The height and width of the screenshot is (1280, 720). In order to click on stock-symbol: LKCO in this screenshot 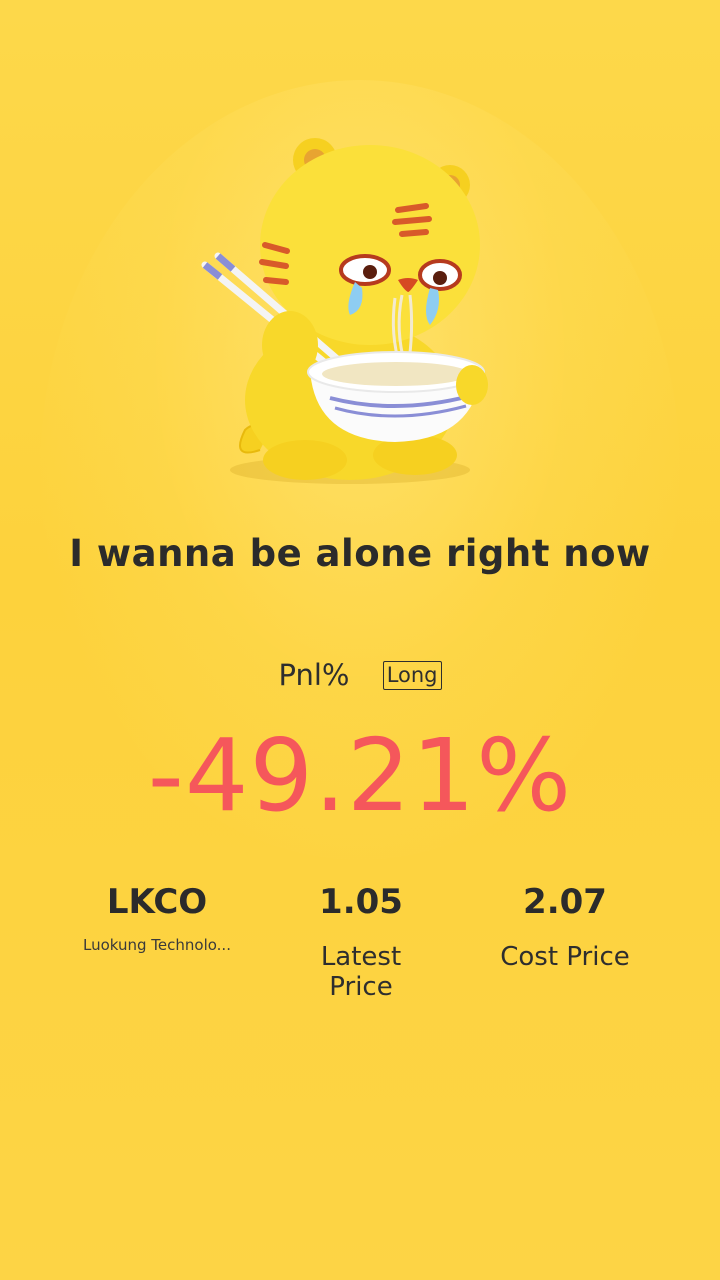, I will do `click(157, 902)`.